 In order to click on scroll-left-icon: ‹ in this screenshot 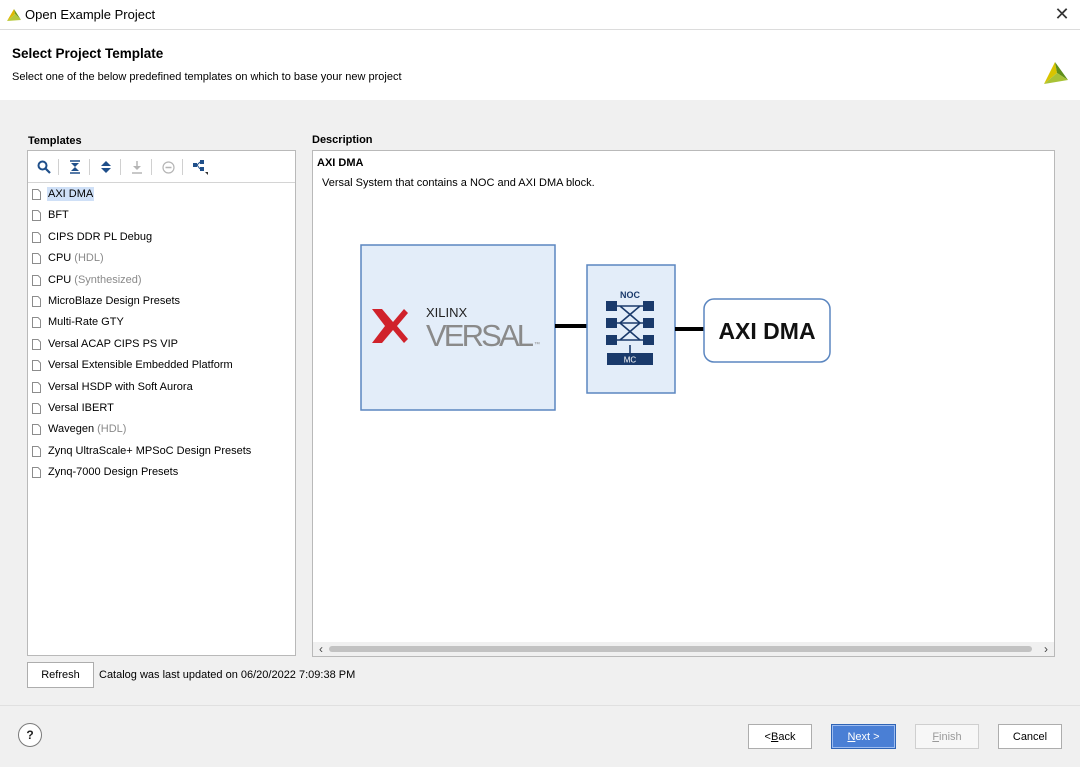, I will do `click(321, 649)`.